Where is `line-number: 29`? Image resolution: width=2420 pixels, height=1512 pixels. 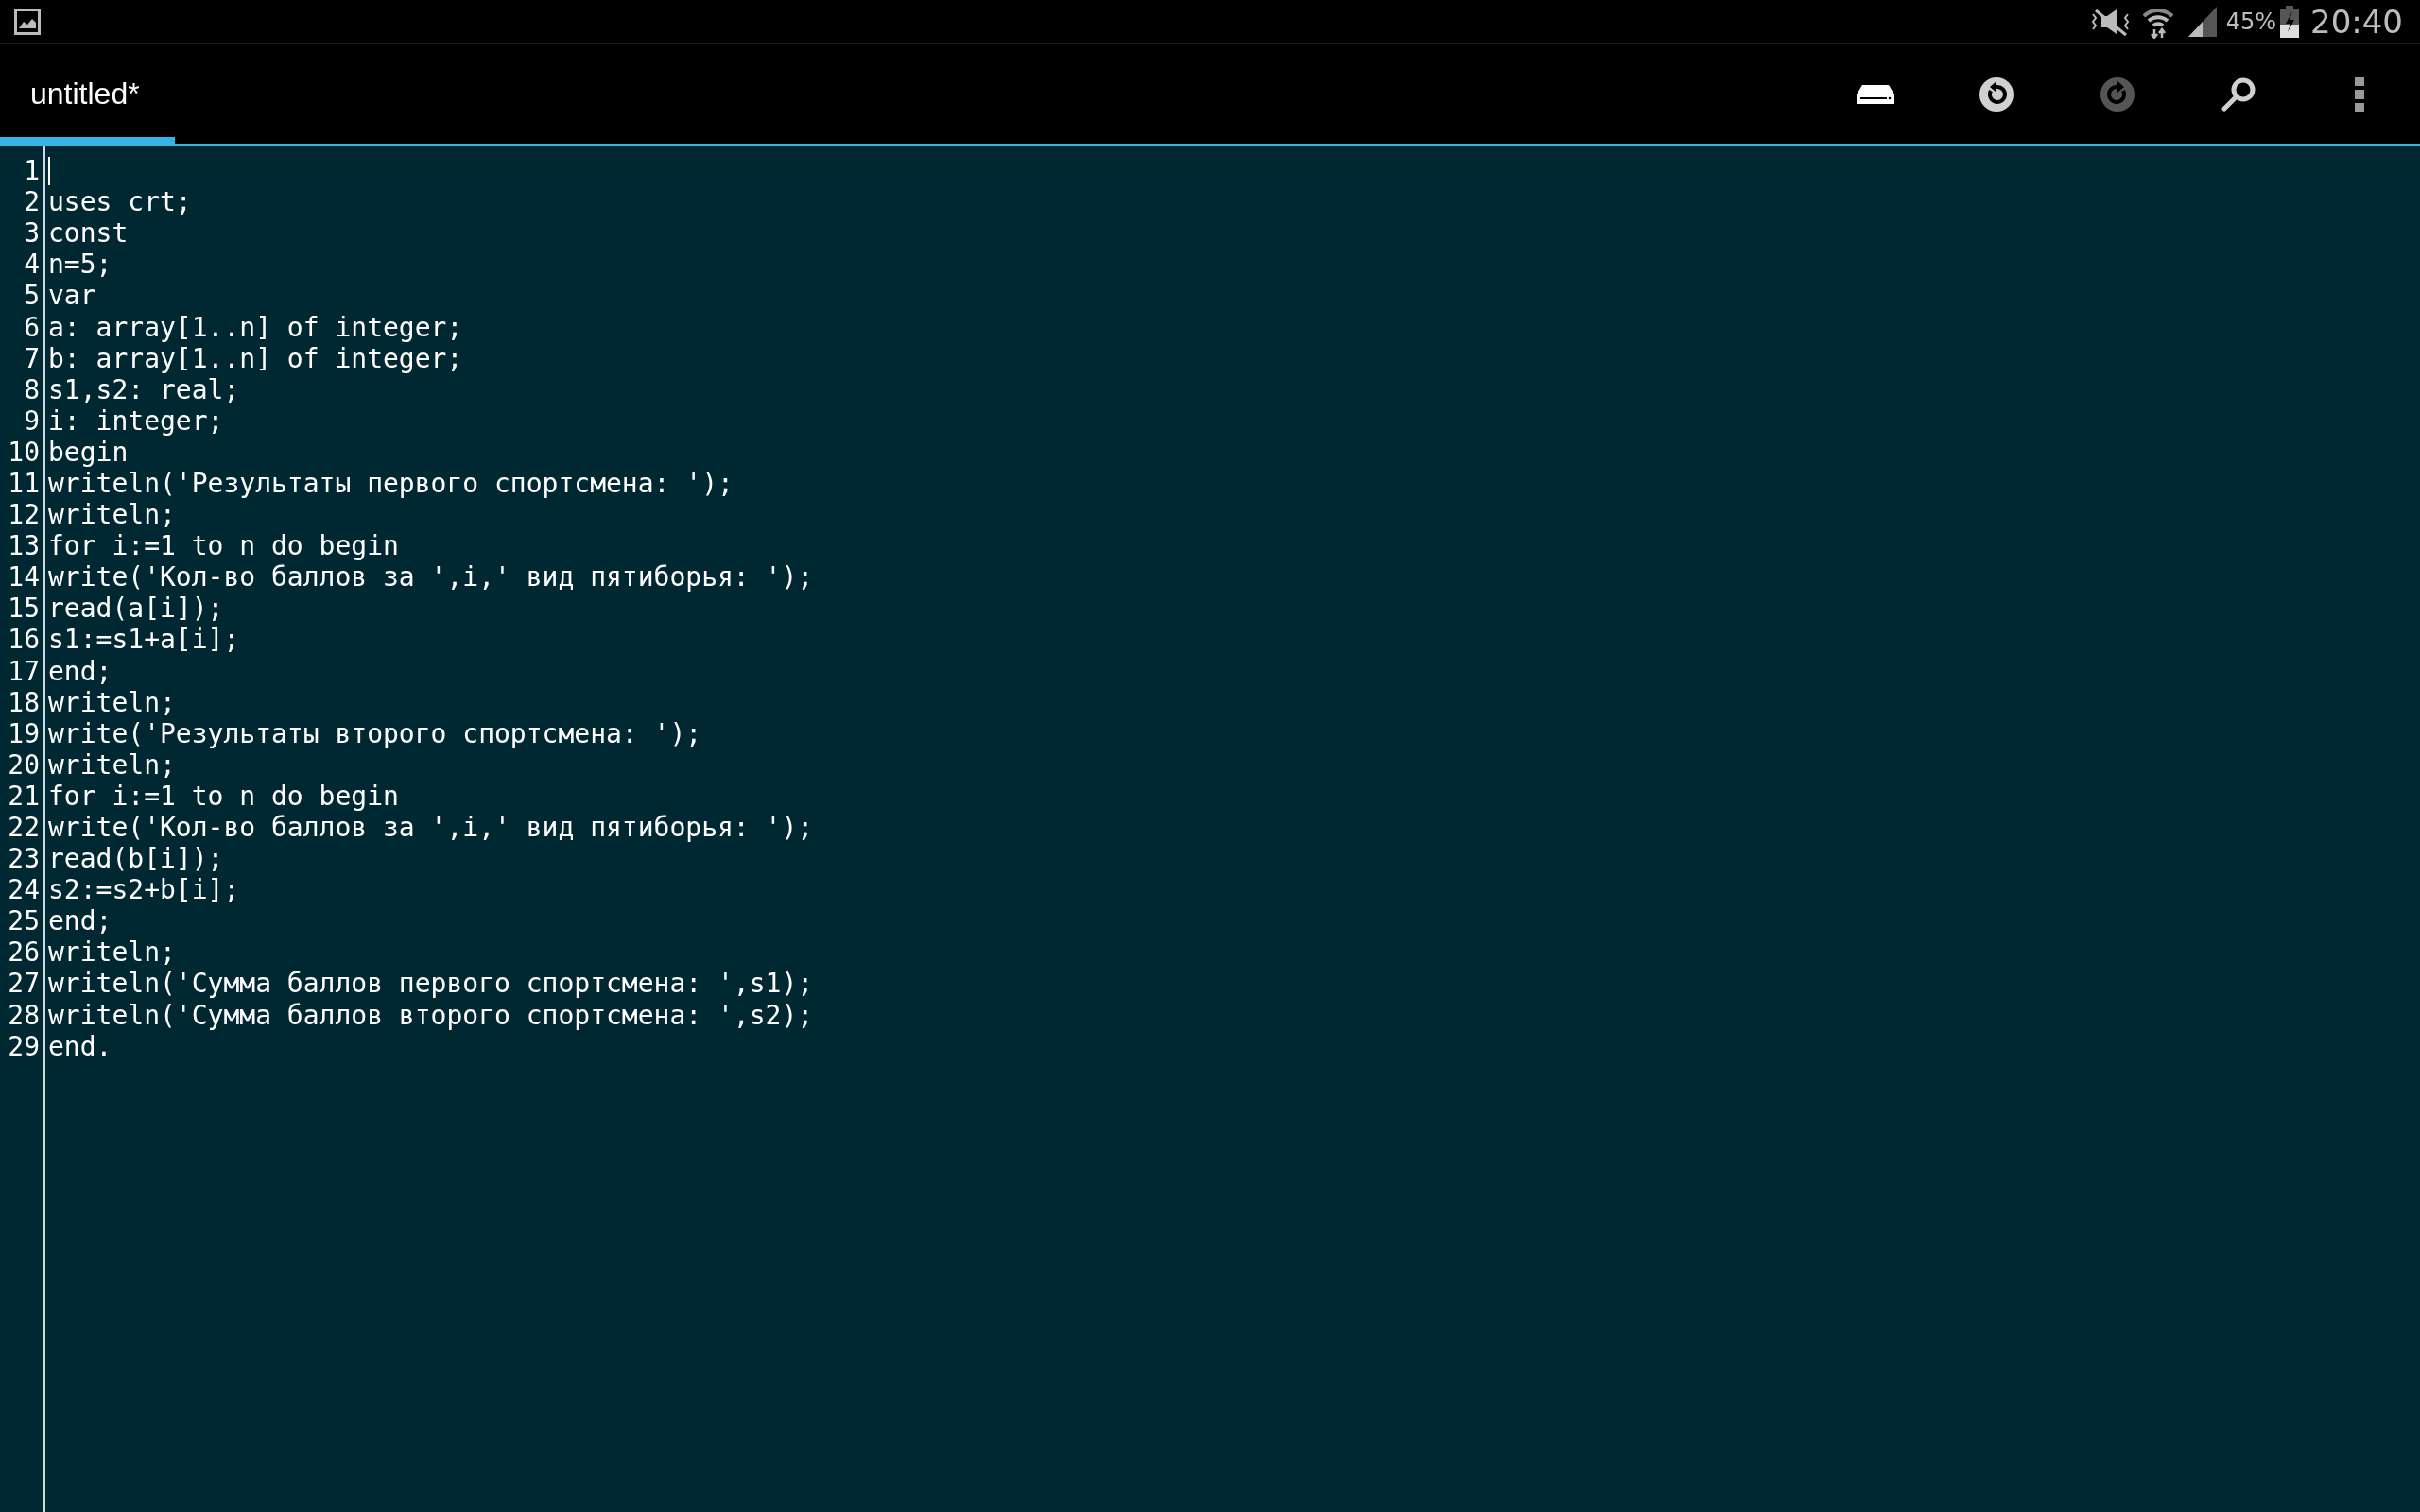 line-number: 29 is located at coordinates (24, 1046).